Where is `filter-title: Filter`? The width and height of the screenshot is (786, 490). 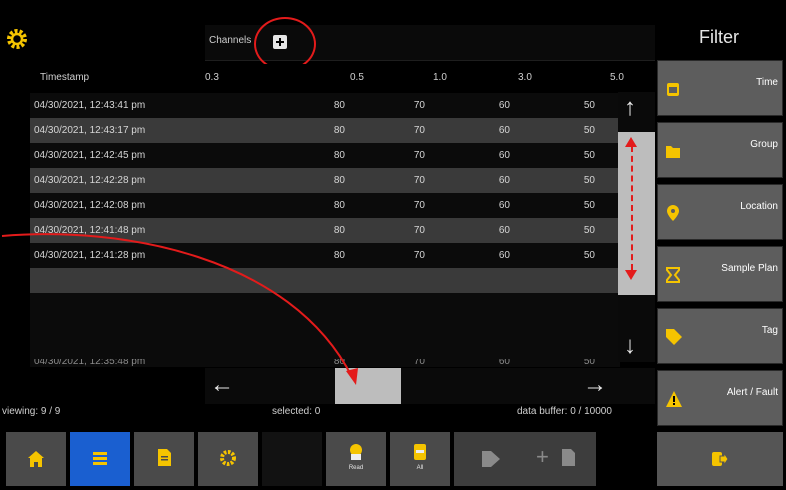 filter-title: Filter is located at coordinates (719, 37).